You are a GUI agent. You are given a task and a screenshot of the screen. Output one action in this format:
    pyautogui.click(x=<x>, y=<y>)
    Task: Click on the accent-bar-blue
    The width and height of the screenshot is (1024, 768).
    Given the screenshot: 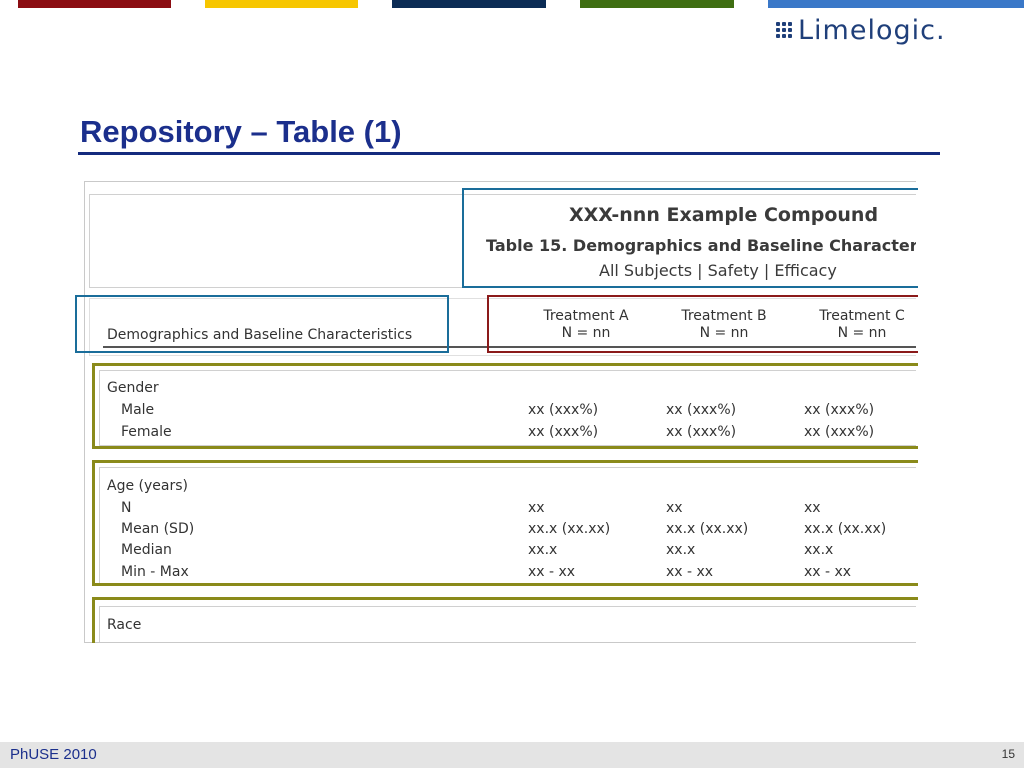 What is the action you would take?
    pyautogui.click(x=896, y=4)
    